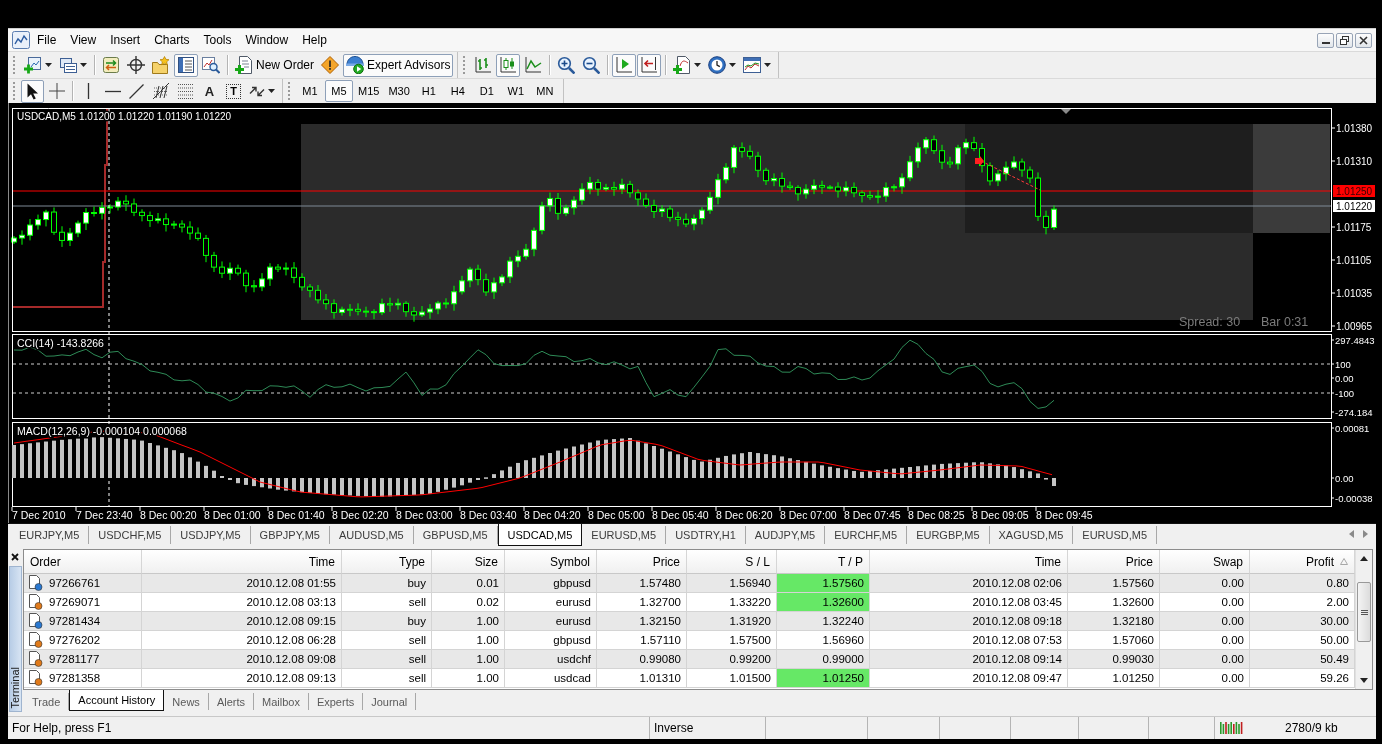 The image size is (1382, 744). I want to click on terminal-tab: News, so click(186, 701).